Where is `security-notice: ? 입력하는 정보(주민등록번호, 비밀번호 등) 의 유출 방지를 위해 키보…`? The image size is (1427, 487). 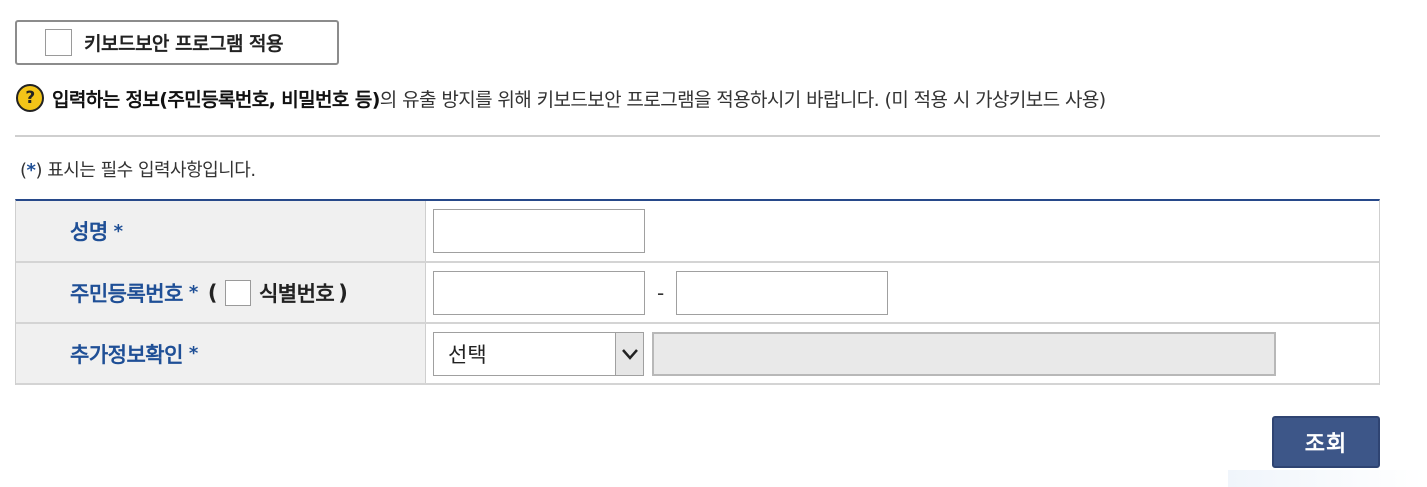 security-notice: ? 입력하는 정보(주민등록번호, 비밀번호 등) 의 유출 방지를 위해 키보… is located at coordinates (706, 98).